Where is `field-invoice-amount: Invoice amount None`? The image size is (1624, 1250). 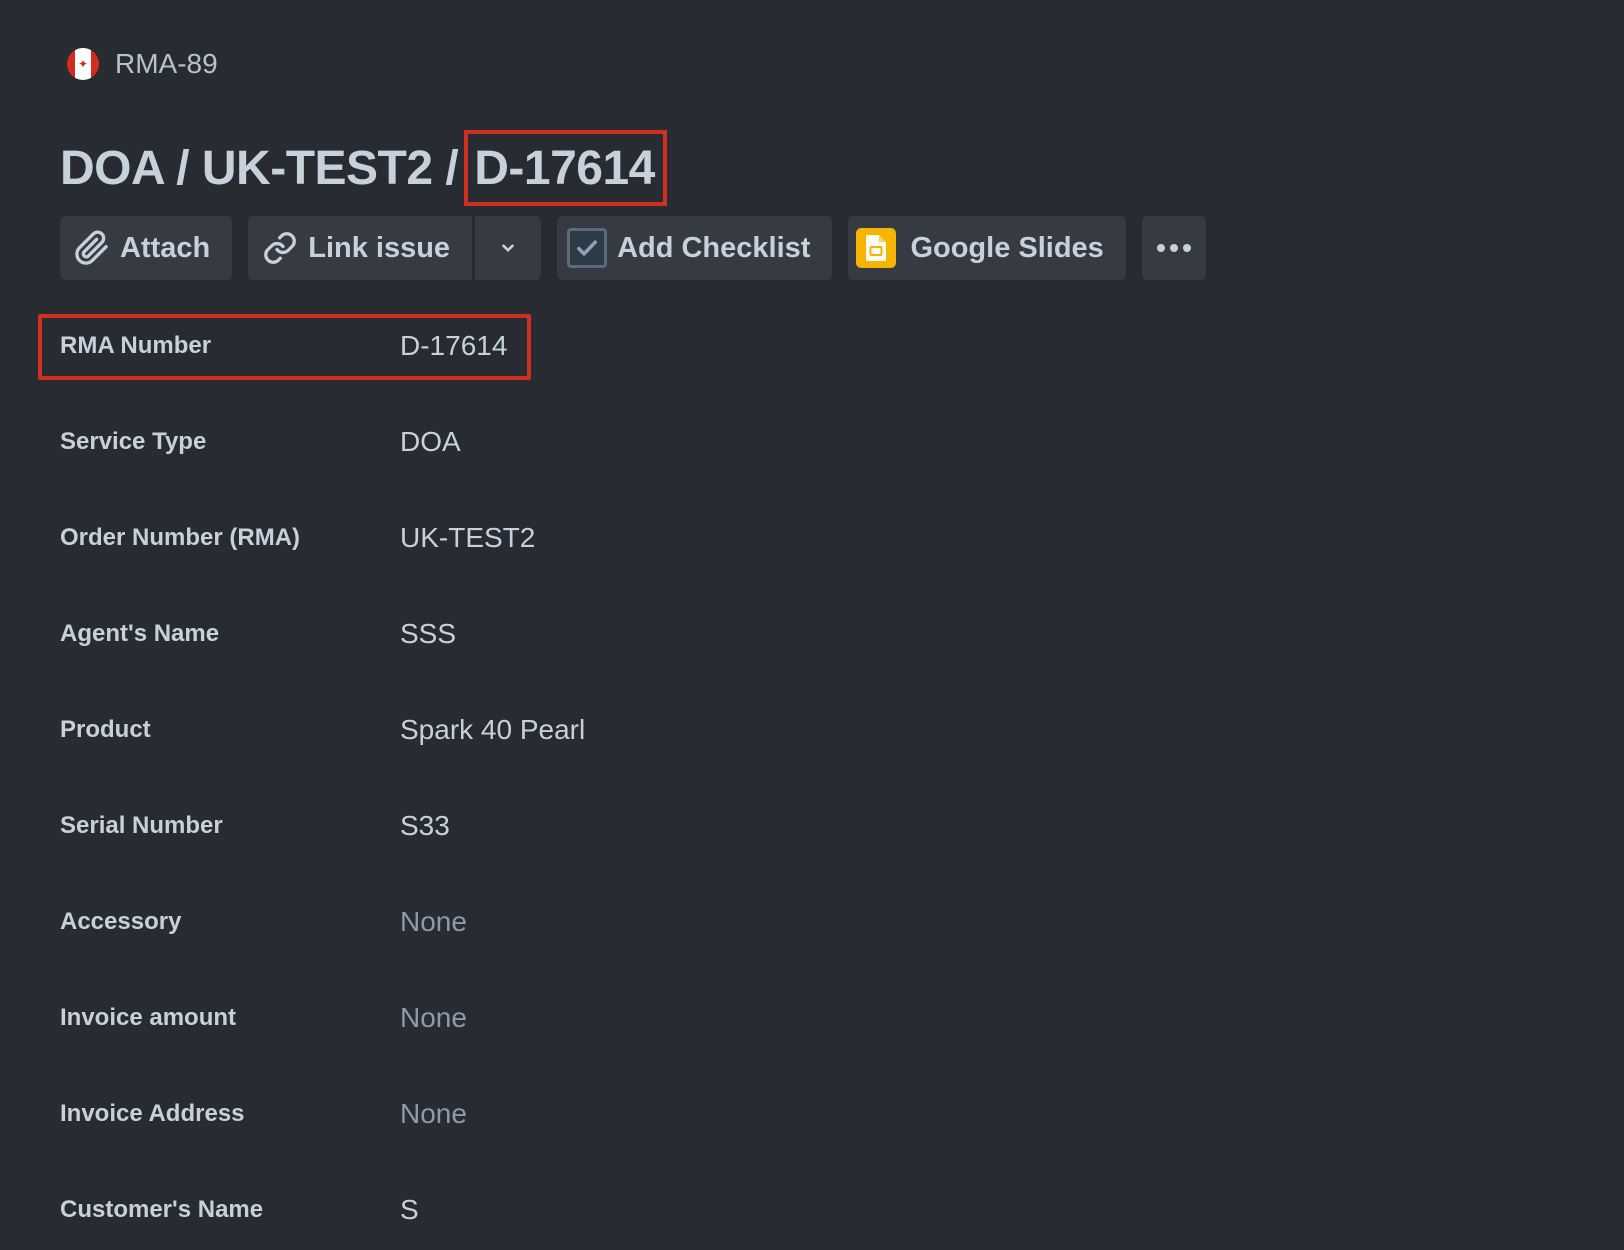 field-invoice-amount: Invoice amount None is located at coordinates (610, 1042).